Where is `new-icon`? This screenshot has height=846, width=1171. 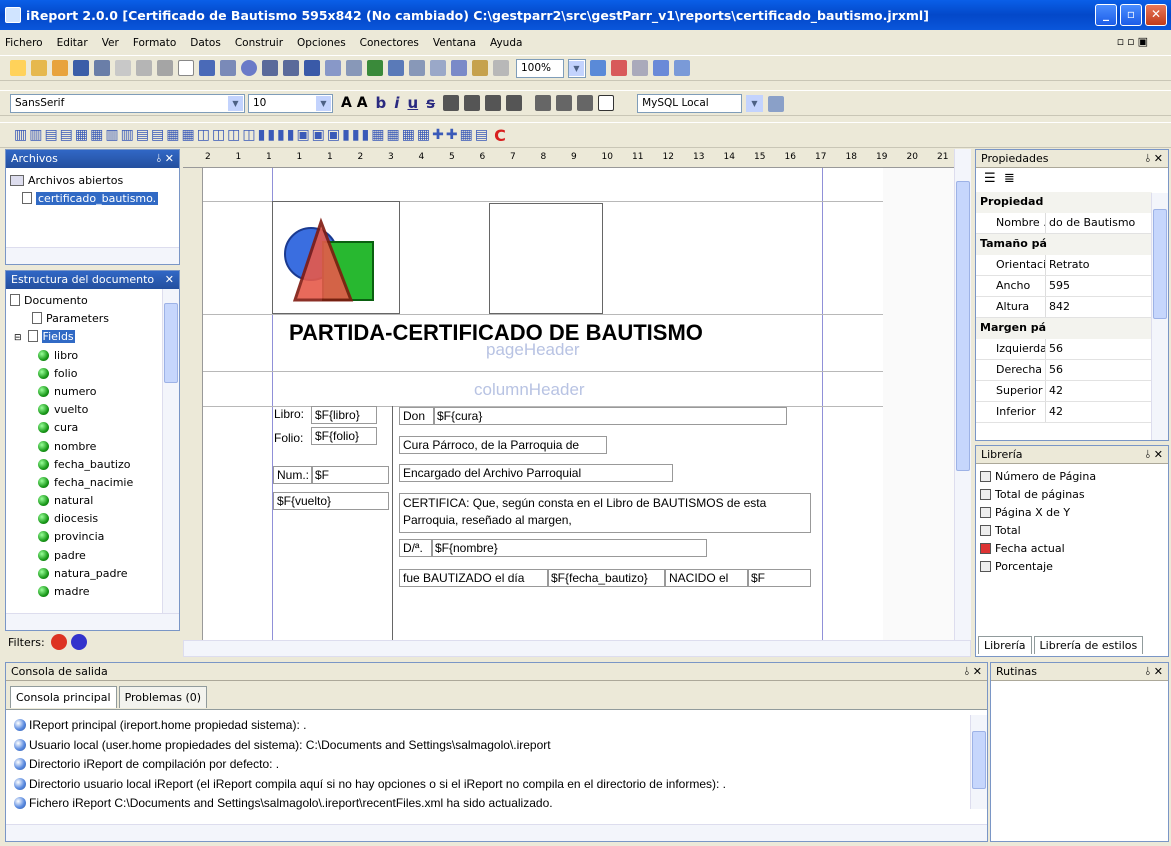 new-icon is located at coordinates (18, 68).